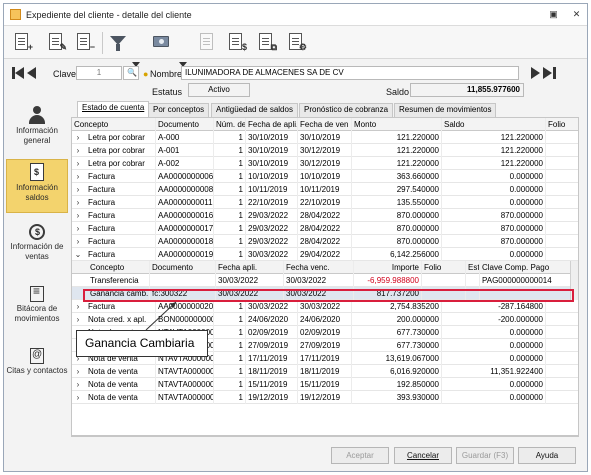 The height and width of the screenshot is (475, 591). I want to click on subgrid-column-header: Folio, so click(444, 267).